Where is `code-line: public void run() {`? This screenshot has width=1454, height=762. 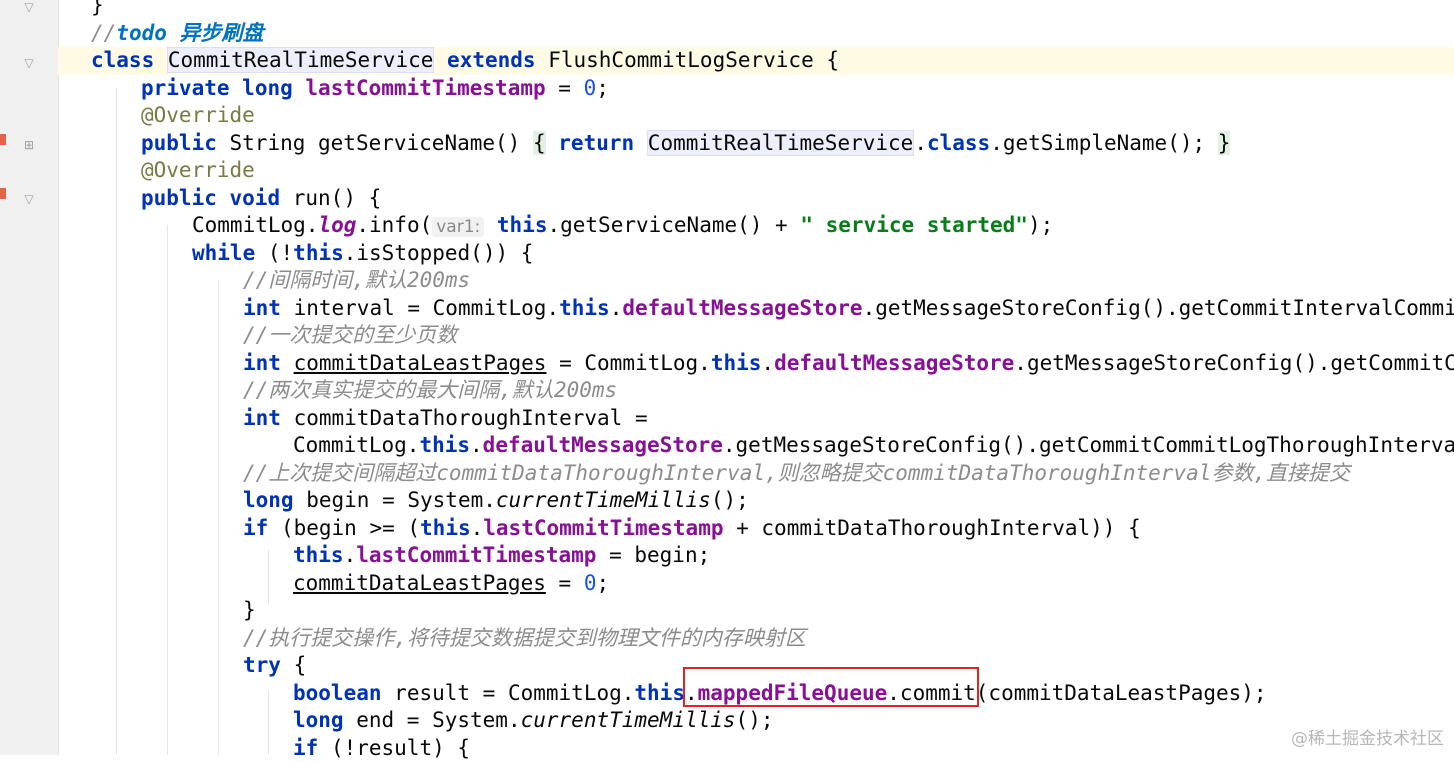 code-line: public void run() { is located at coordinates (261, 198).